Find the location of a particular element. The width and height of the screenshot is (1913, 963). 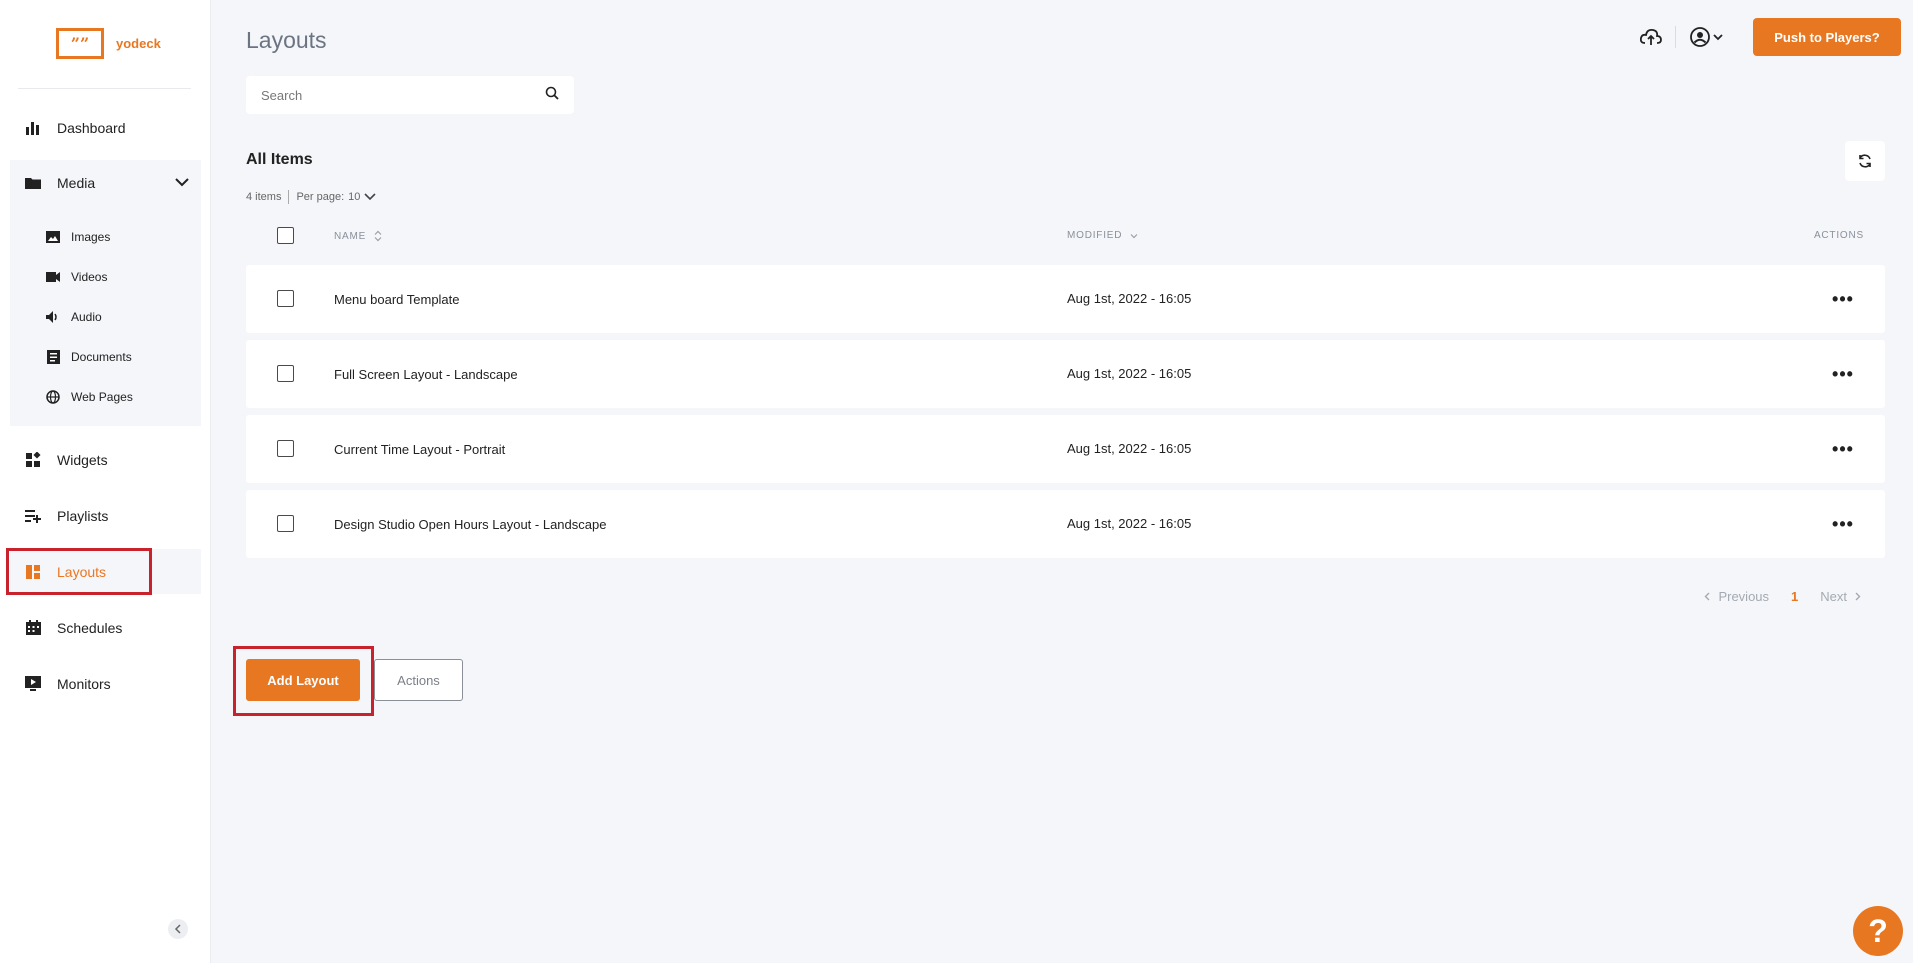

subitem-label: Audio is located at coordinates (86, 317).